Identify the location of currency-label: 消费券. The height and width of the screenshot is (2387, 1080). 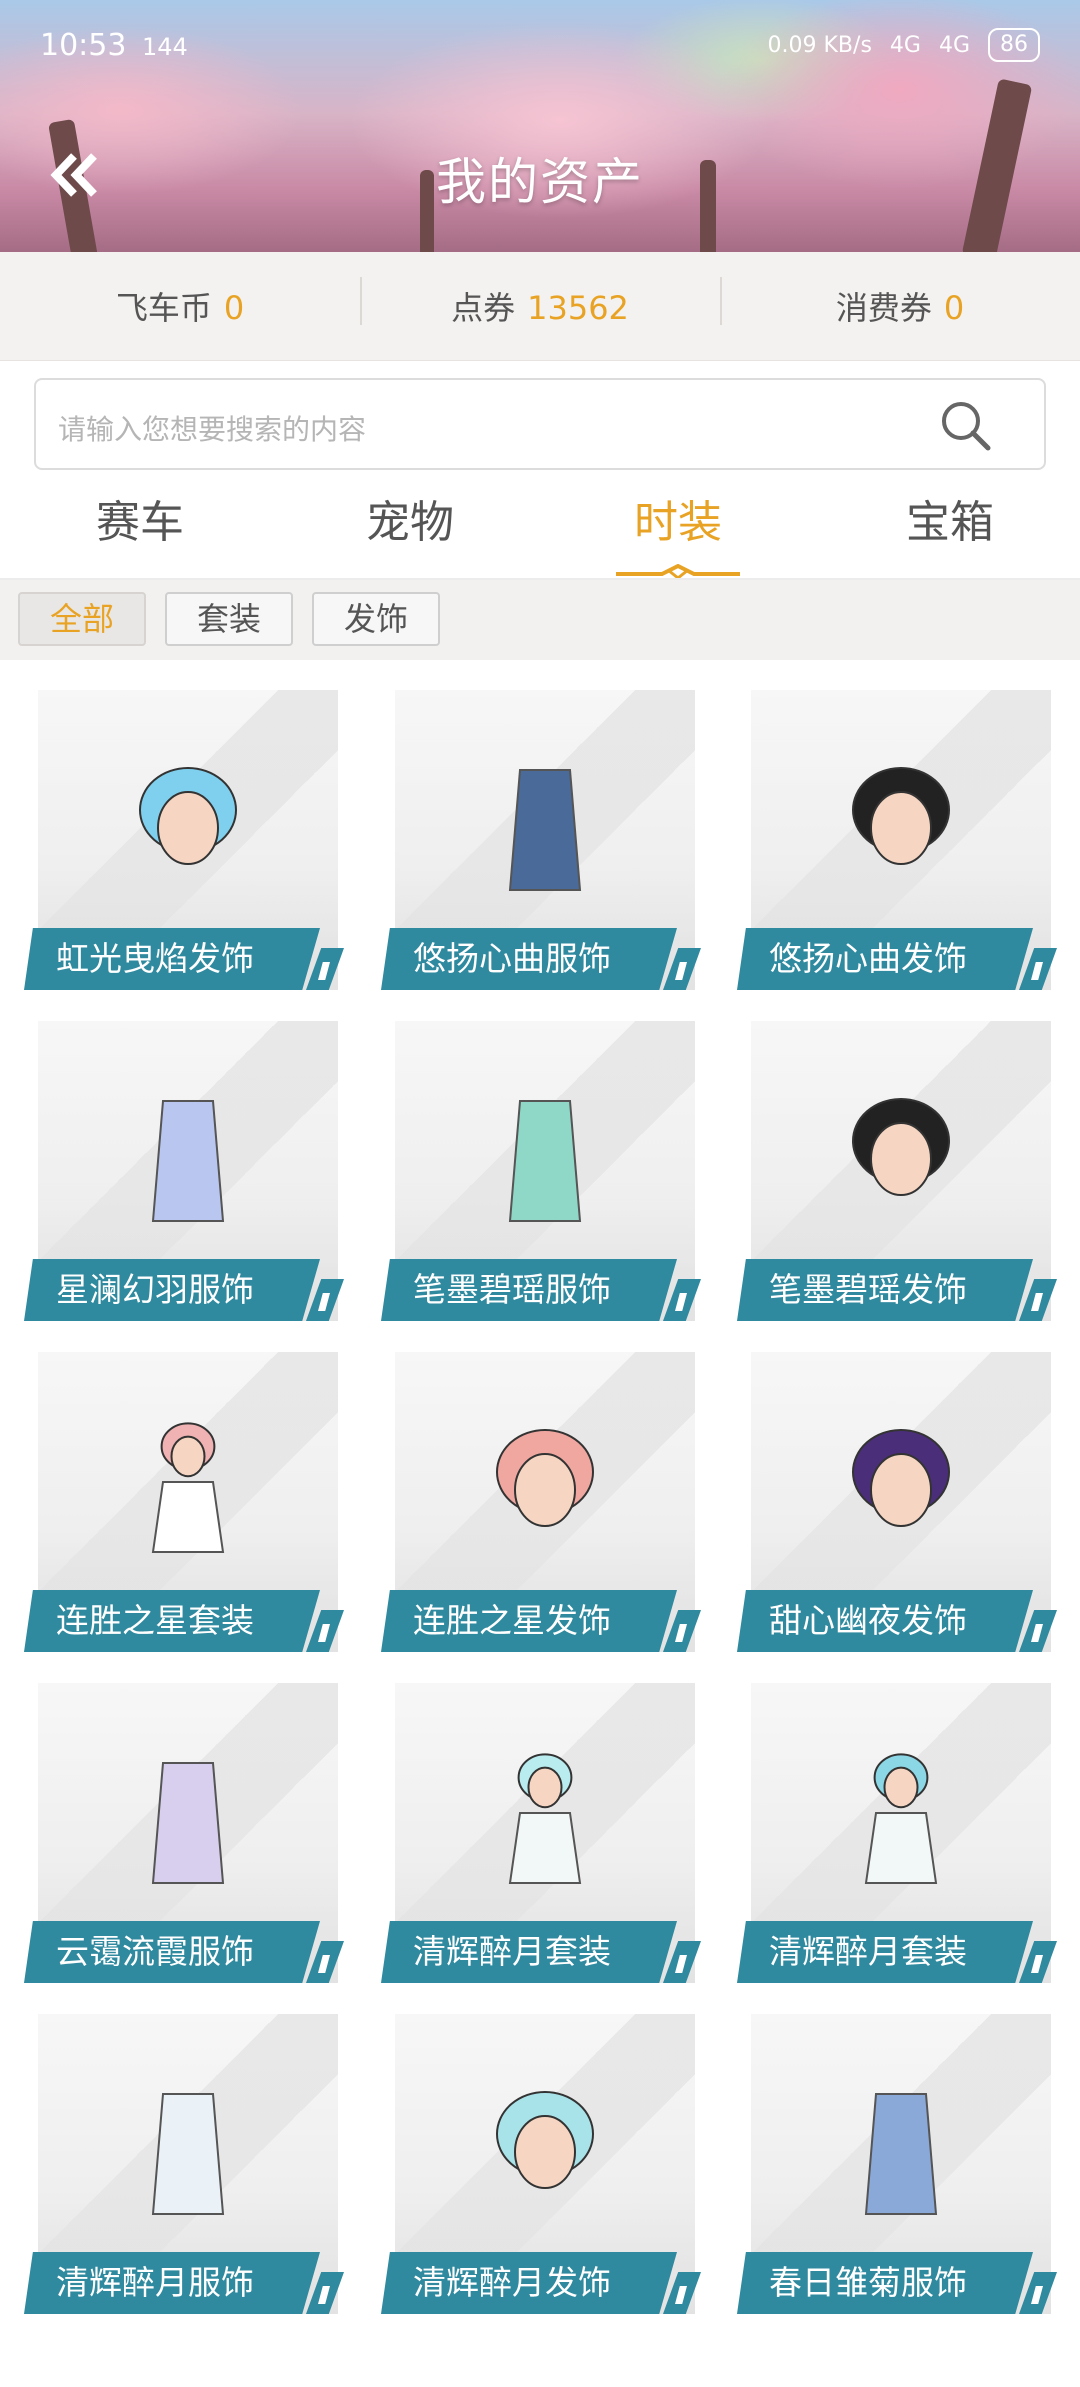
(883, 308).